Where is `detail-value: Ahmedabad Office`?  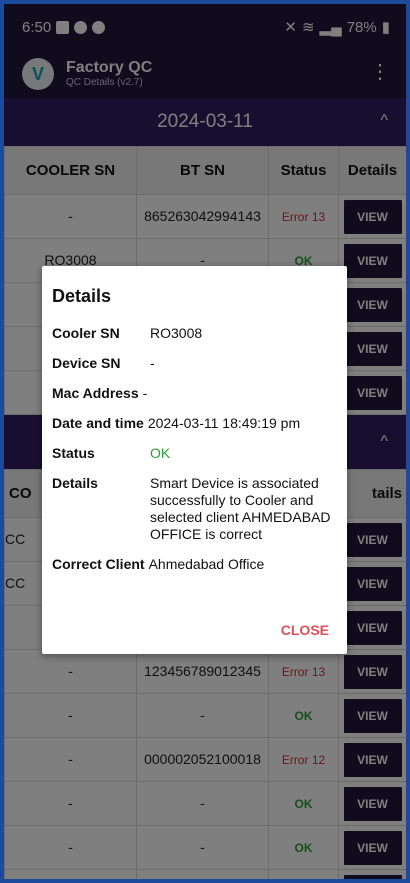
detail-value: Ahmedabad Office is located at coordinates (206, 564).